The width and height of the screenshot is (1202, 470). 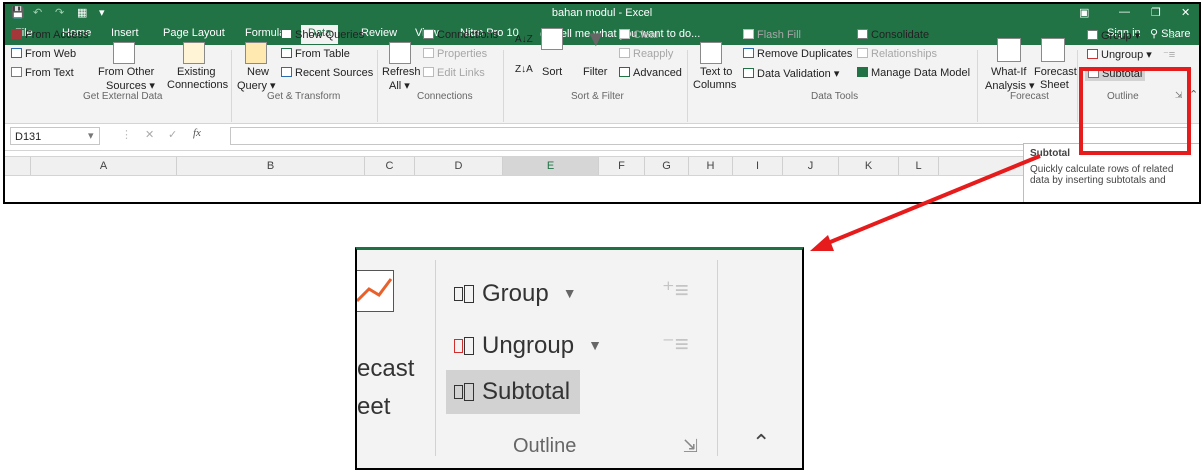 I want to click on group-zoom-button: Group ▼, so click(x=515, y=294).